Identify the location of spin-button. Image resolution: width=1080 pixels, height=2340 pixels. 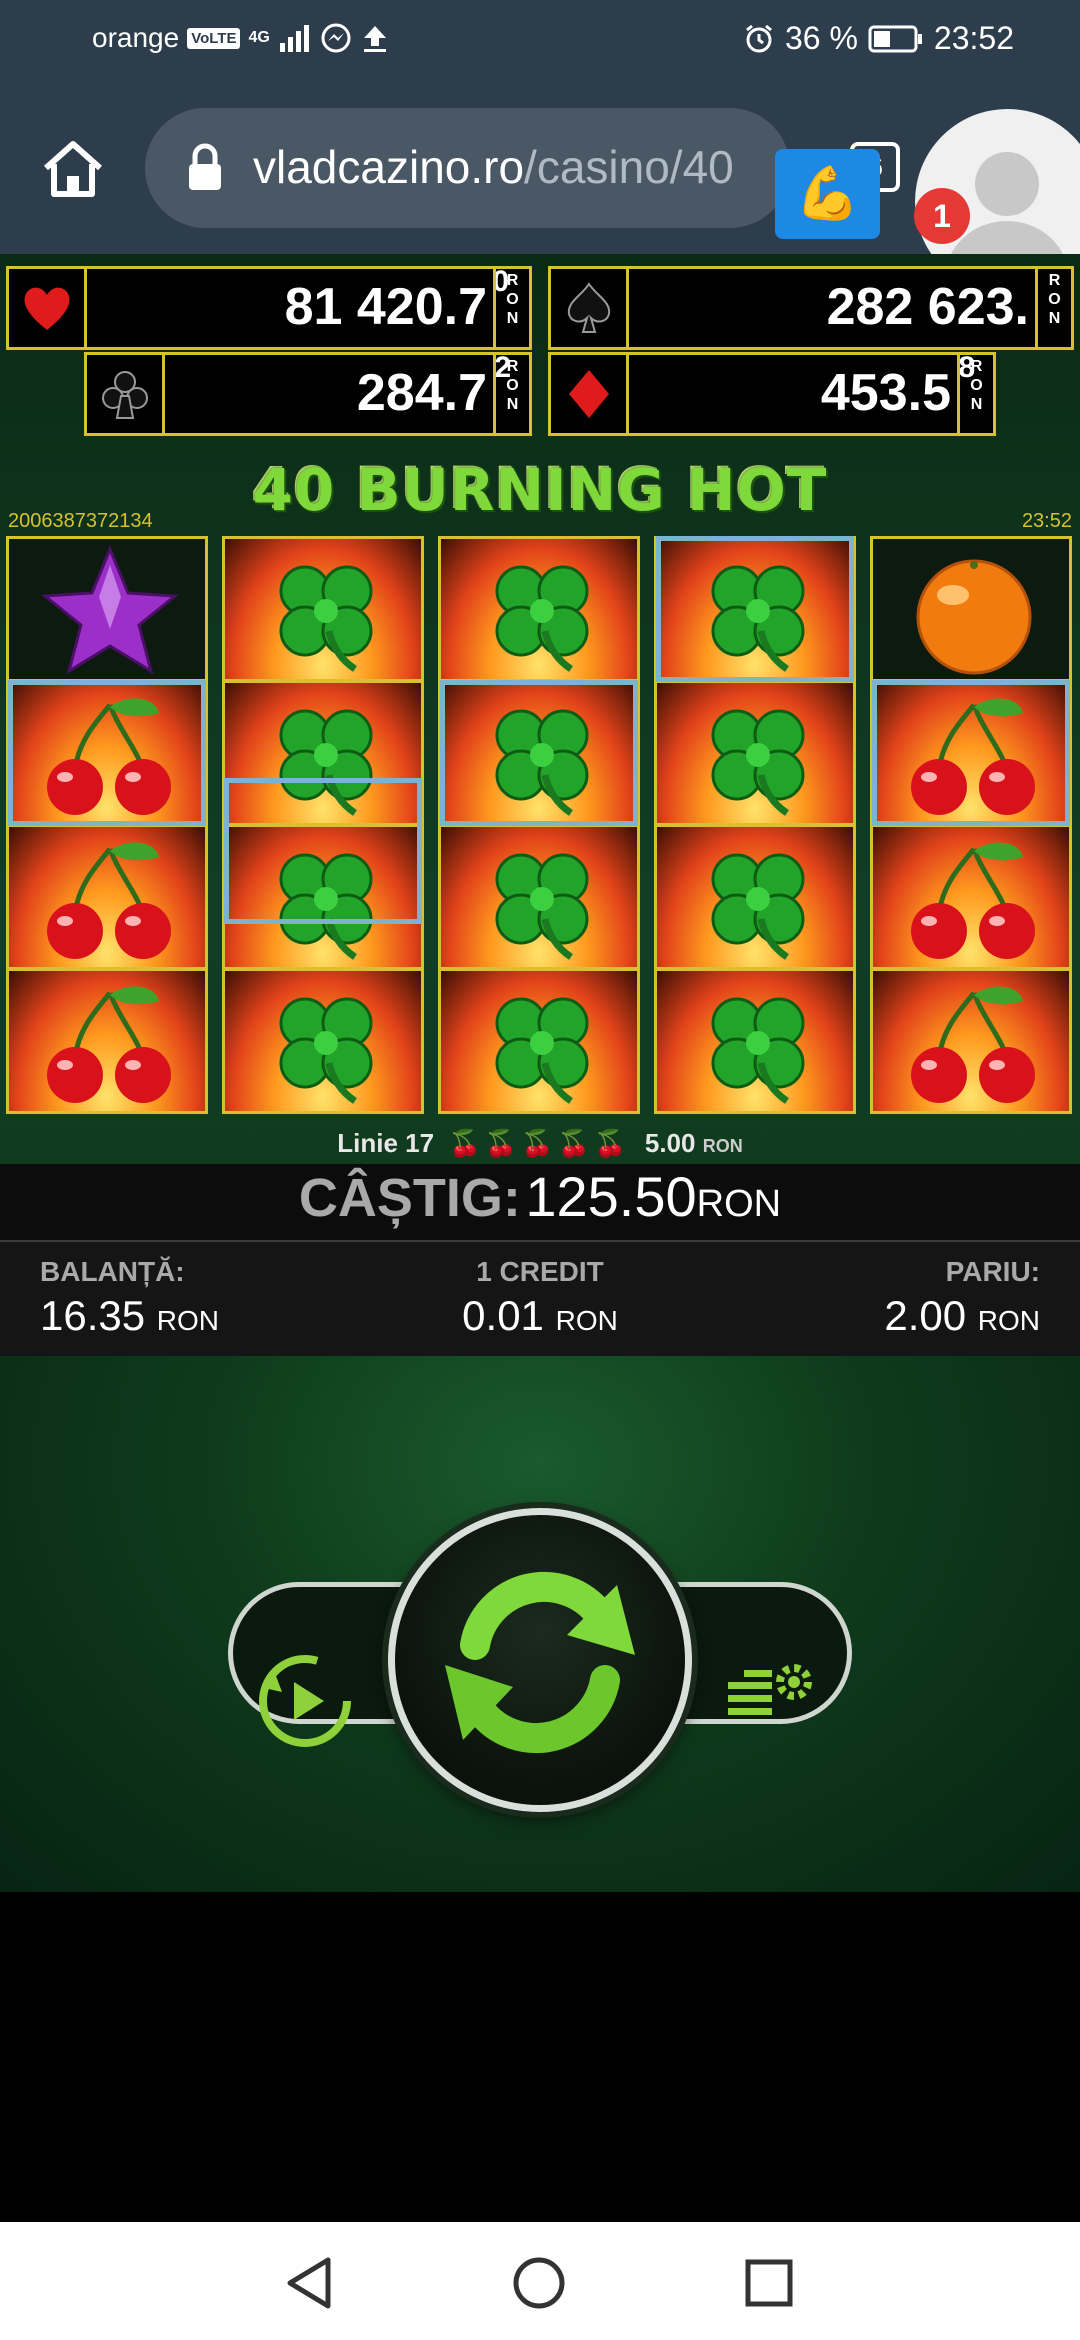
(540, 1660).